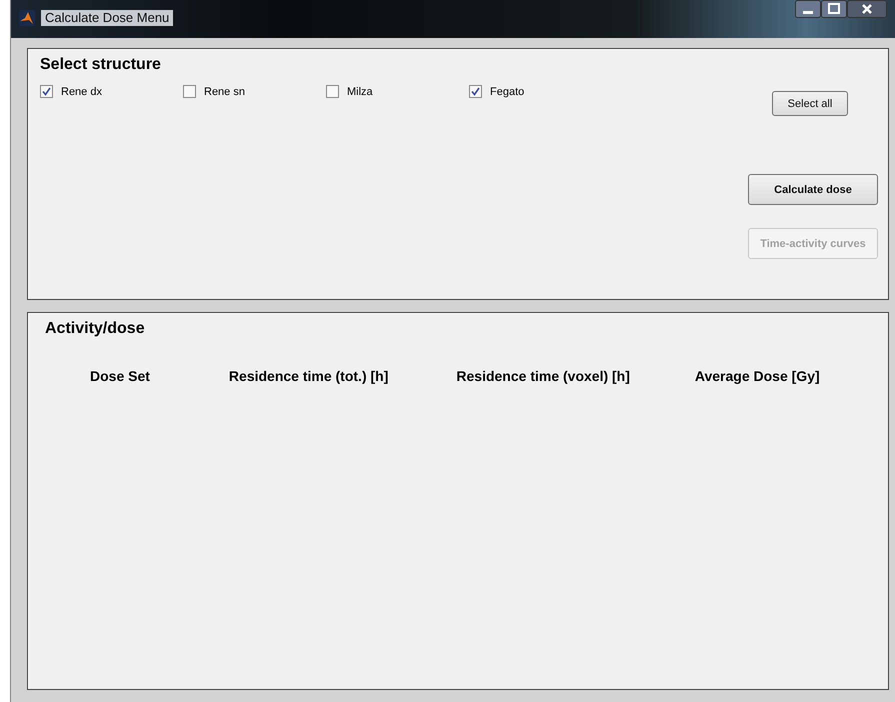  Describe the element at coordinates (834, 9) in the screenshot. I see `maximize-icon` at that location.